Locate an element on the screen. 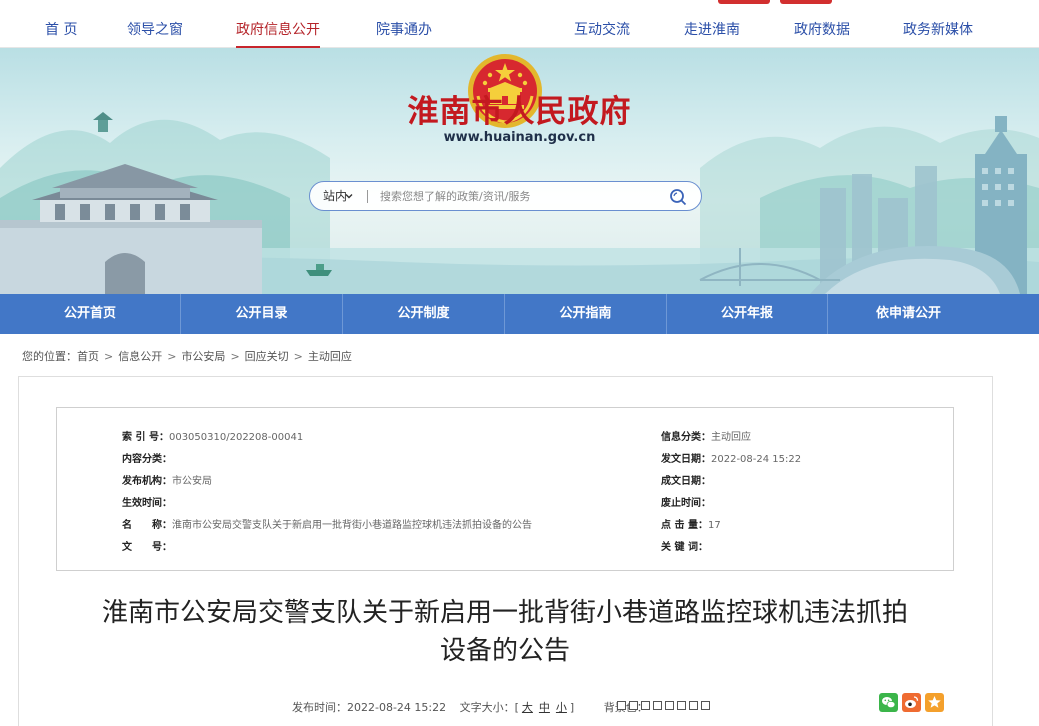 This screenshot has height=726, width=1039. info-label: 关 键 词： is located at coordinates (684, 547).